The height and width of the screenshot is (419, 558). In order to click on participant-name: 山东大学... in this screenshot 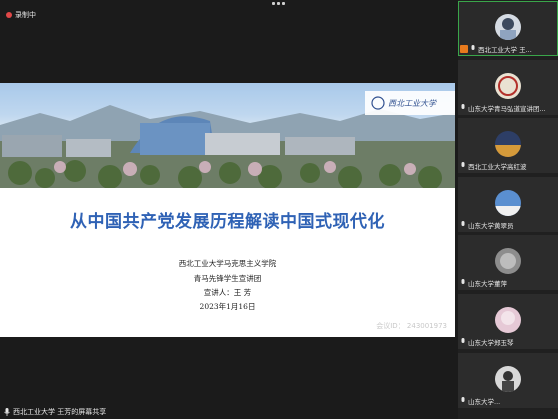, I will do `click(480, 400)`.